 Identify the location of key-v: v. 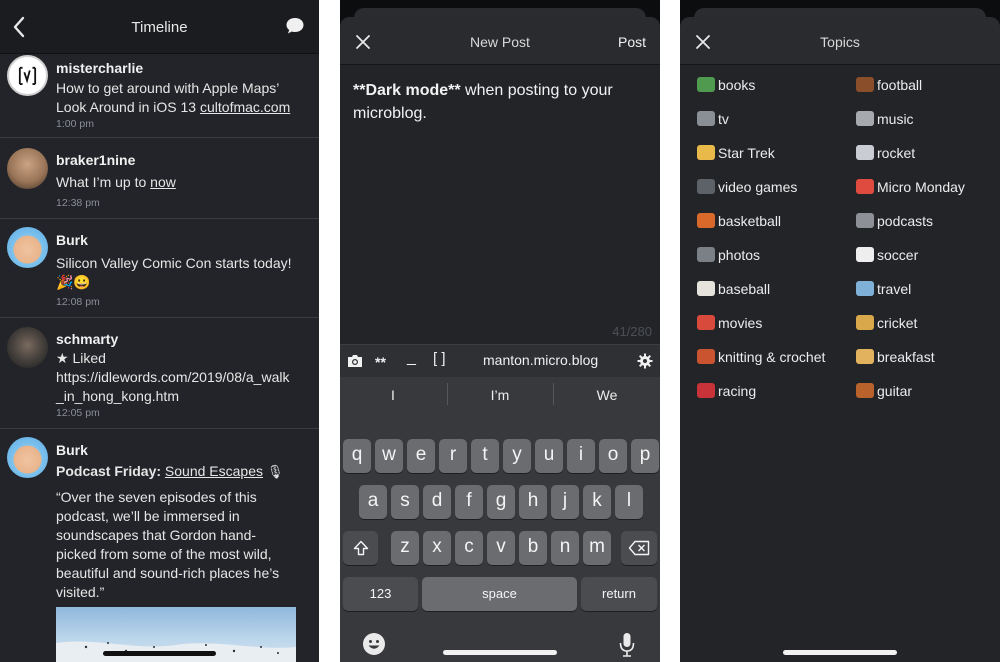
(501, 548).